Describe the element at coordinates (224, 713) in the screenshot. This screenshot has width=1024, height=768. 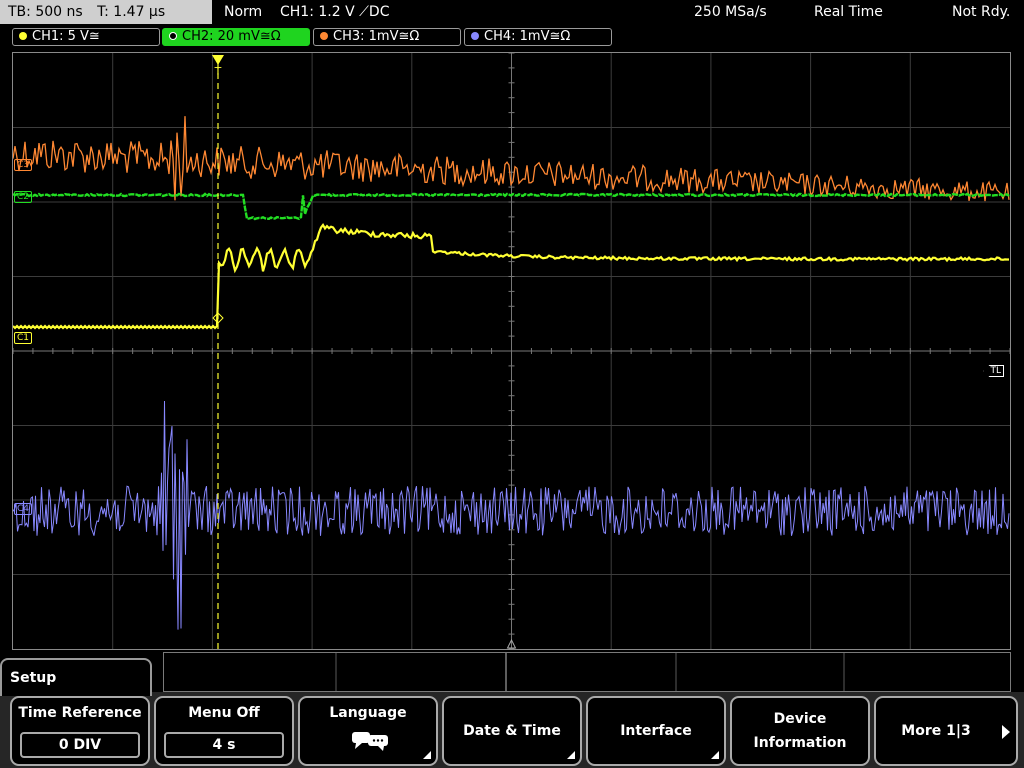
I see `menu-off-label: Menu Off` at that location.